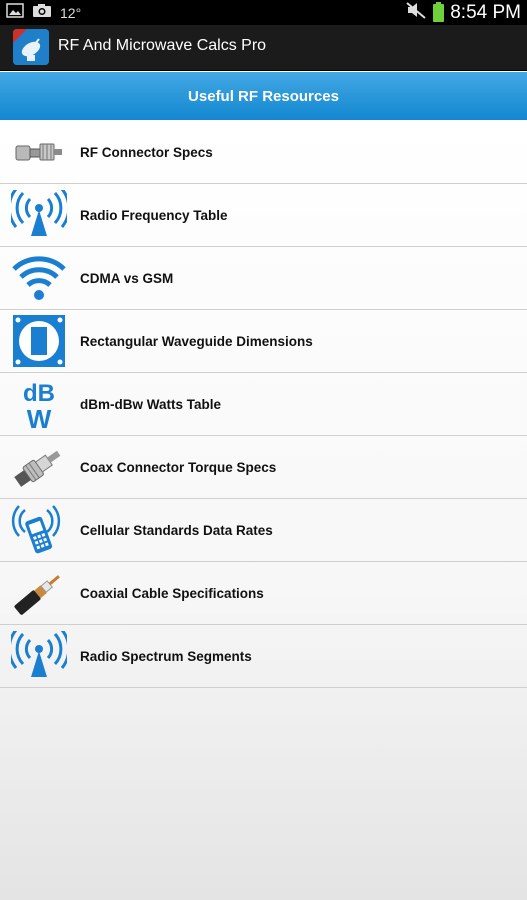  I want to click on list-item-coaxial-cable-specifications: Coaxial Cable Specifications, so click(263, 593).